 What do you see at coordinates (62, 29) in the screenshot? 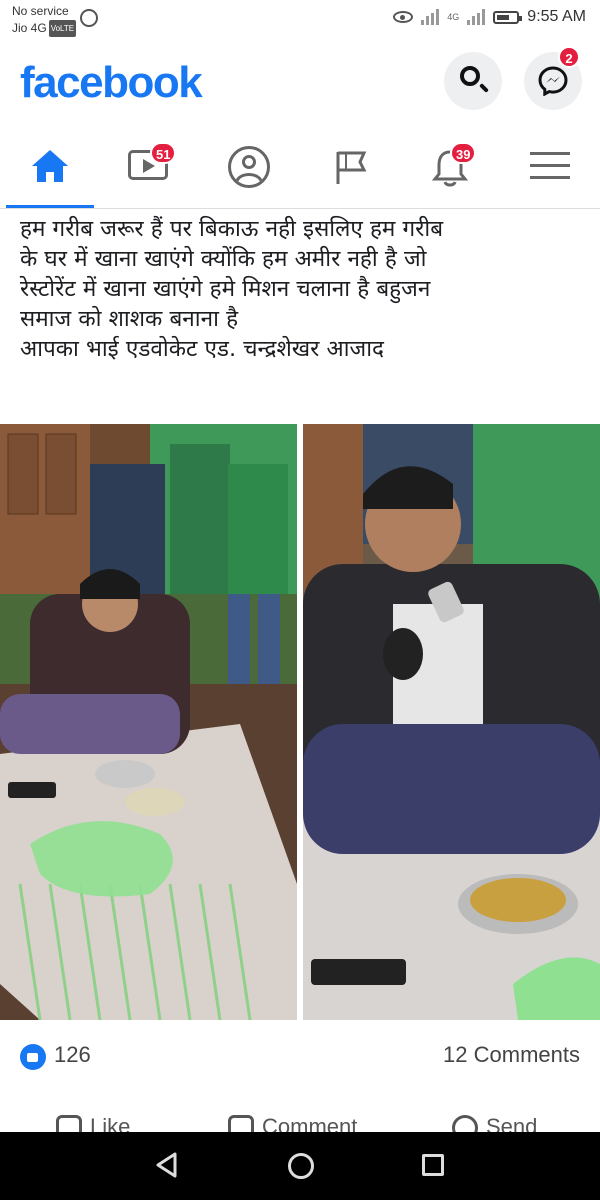
I see `volte-badge: VoLTE` at bounding box center [62, 29].